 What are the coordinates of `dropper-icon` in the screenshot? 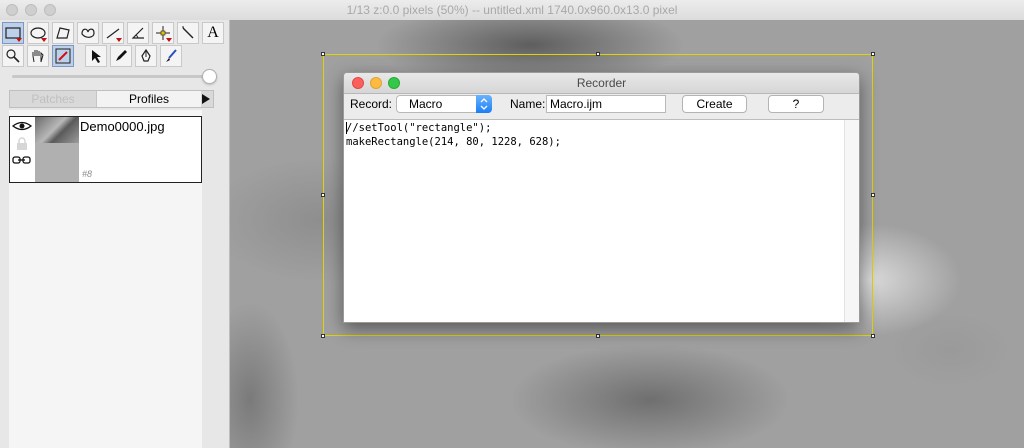 It's located at (63, 56).